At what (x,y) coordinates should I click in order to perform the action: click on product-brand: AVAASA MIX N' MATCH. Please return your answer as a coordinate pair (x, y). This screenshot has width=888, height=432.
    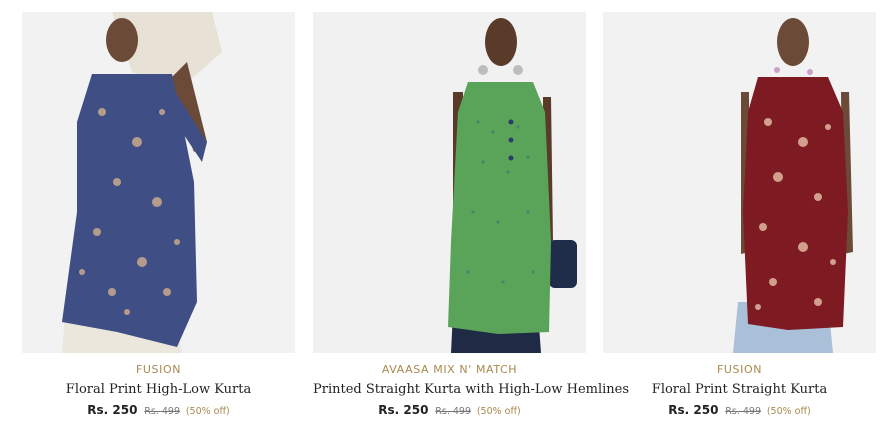
    Looking at the image, I should click on (449, 369).